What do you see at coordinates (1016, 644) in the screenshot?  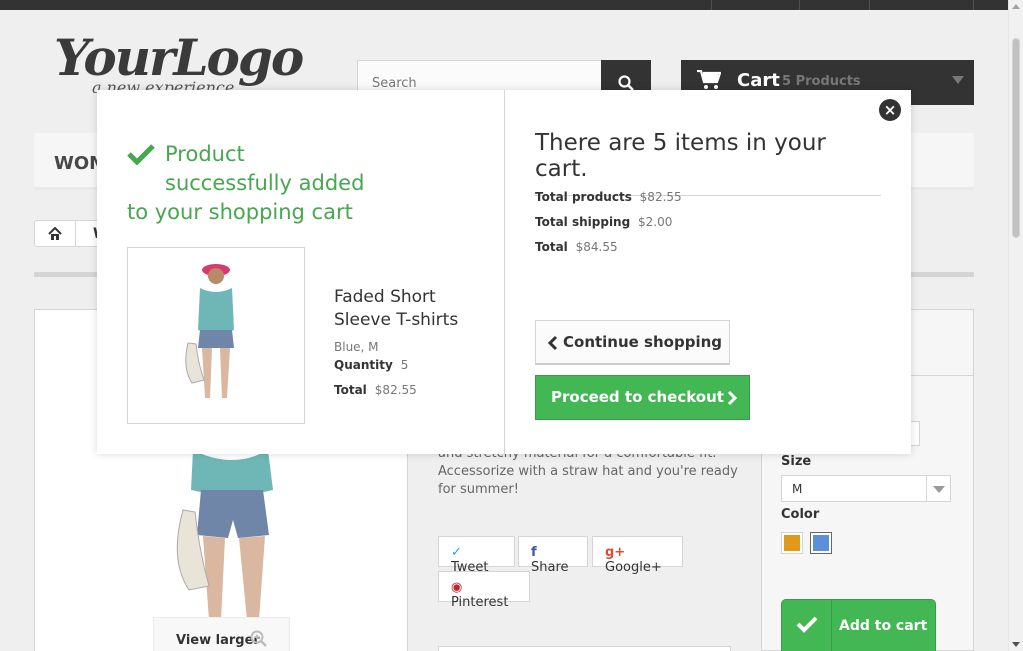 I see `scroll-down-arrow` at bounding box center [1016, 644].